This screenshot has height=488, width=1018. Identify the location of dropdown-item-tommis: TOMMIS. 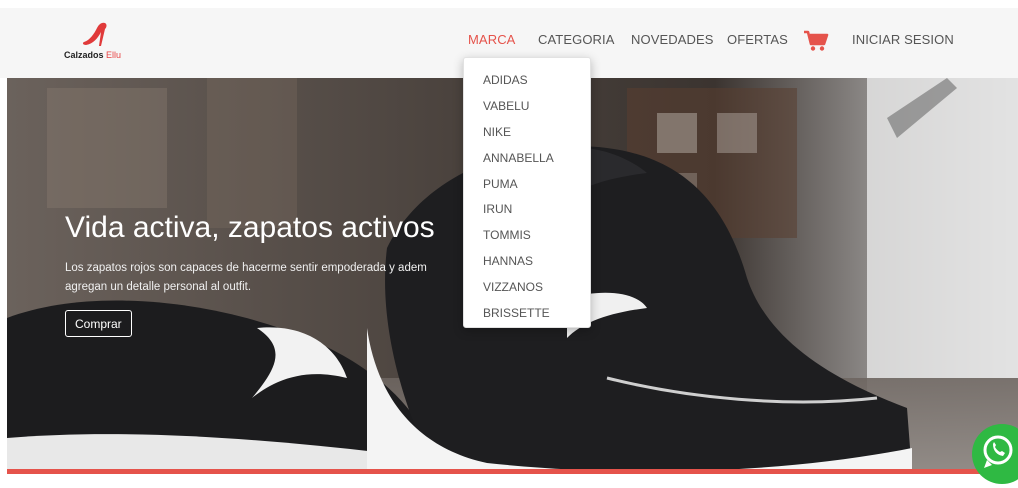
(527, 236).